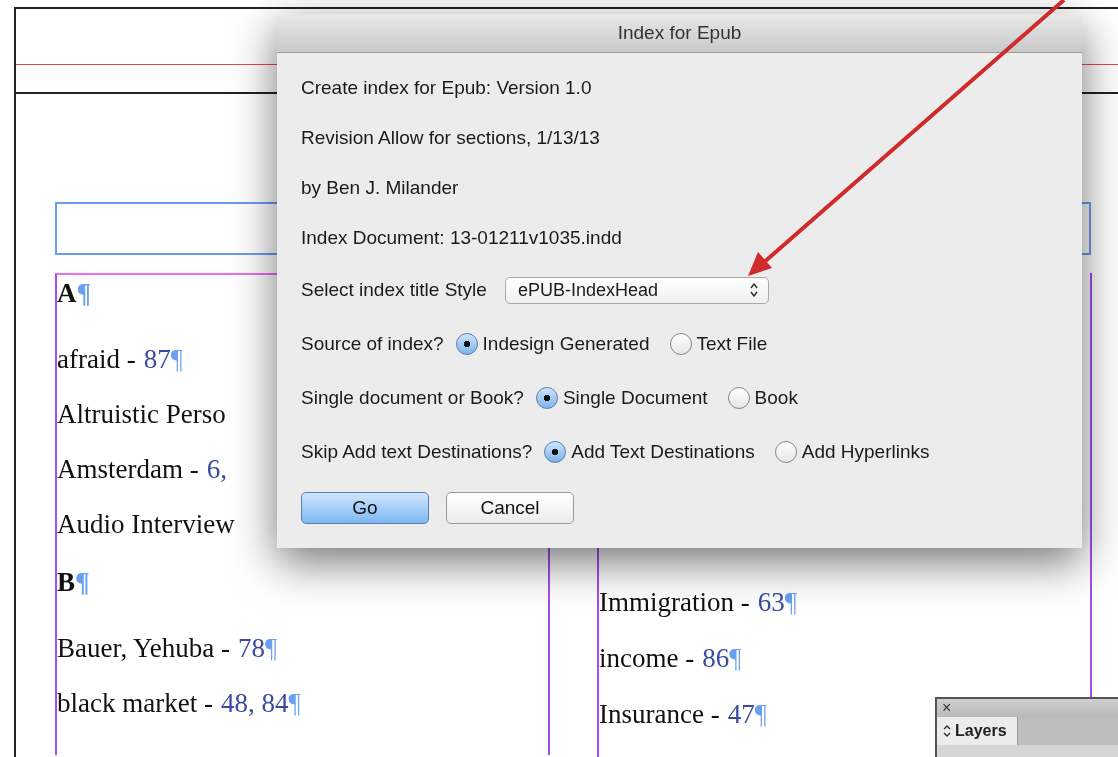 The width and height of the screenshot is (1118, 757). What do you see at coordinates (412, 398) in the screenshot?
I see `field-label: Single document or Book?` at bounding box center [412, 398].